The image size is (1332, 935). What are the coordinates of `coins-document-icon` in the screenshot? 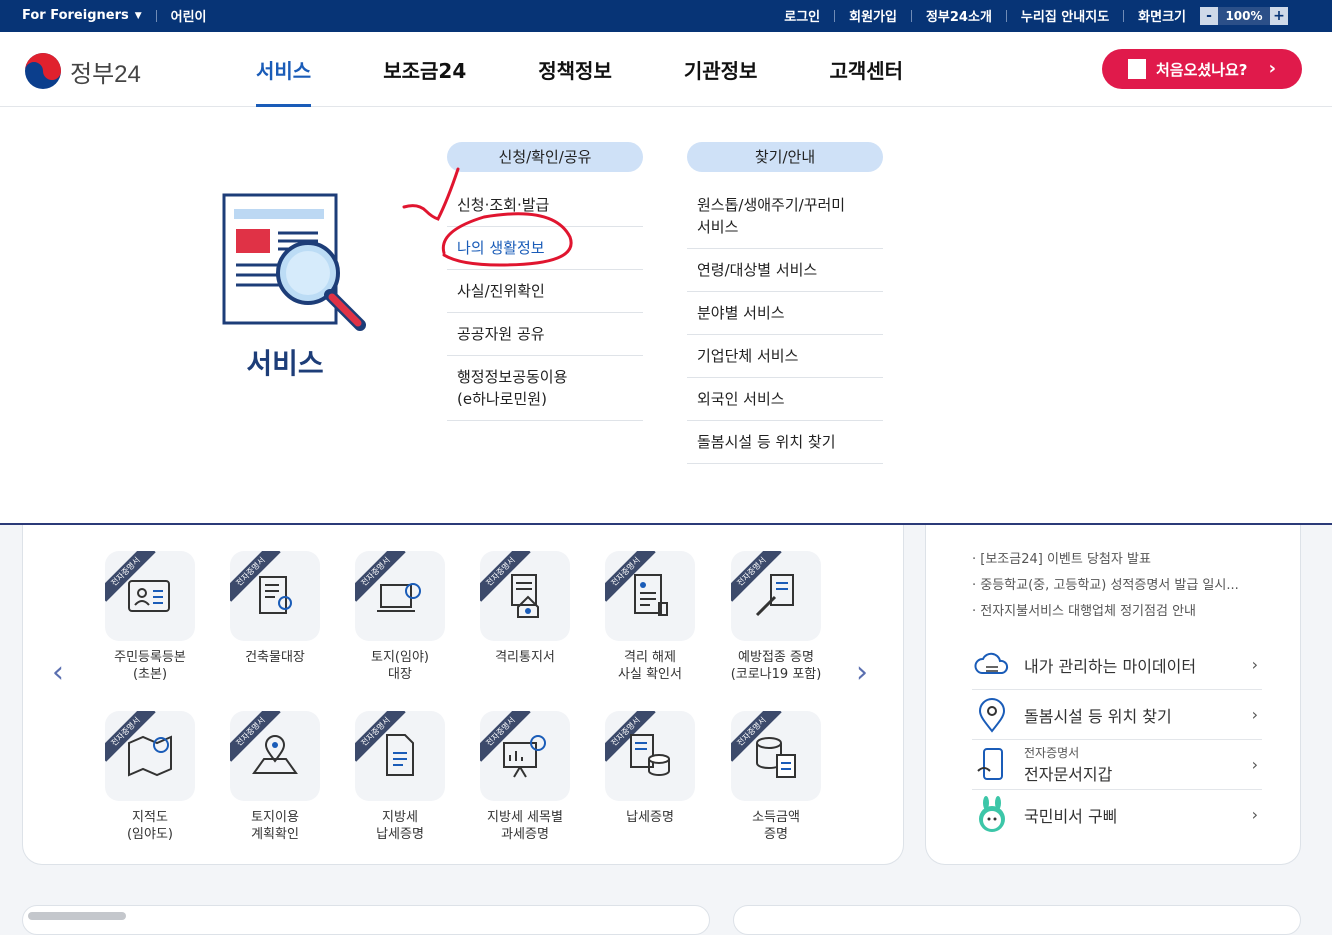 It's located at (650, 755).